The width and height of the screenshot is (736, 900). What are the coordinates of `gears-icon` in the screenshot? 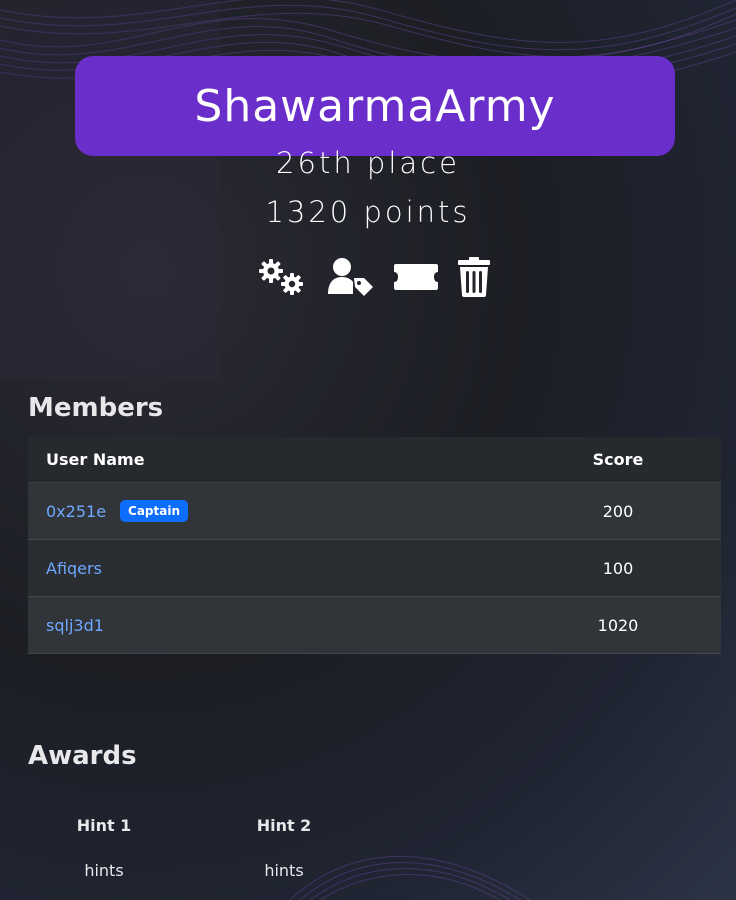 It's located at (282, 277).